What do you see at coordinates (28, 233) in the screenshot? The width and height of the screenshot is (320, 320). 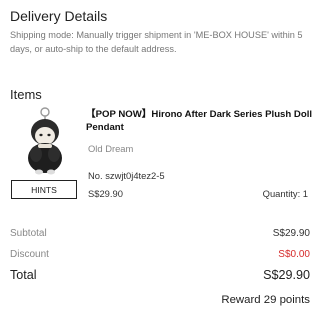 I see `subtotal-label: Subtotal` at bounding box center [28, 233].